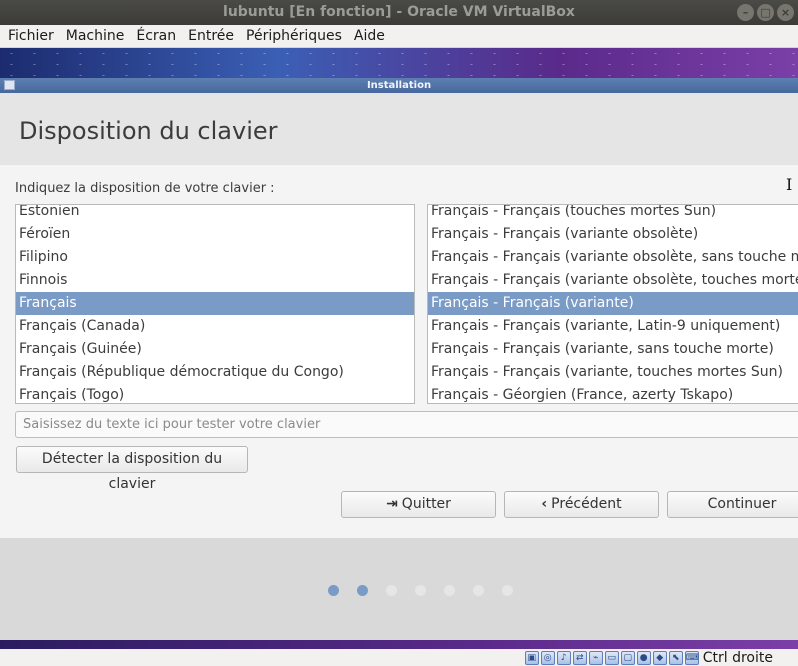  Describe the element at coordinates (406, 424) in the screenshot. I see `keyboard-test-input` at that location.